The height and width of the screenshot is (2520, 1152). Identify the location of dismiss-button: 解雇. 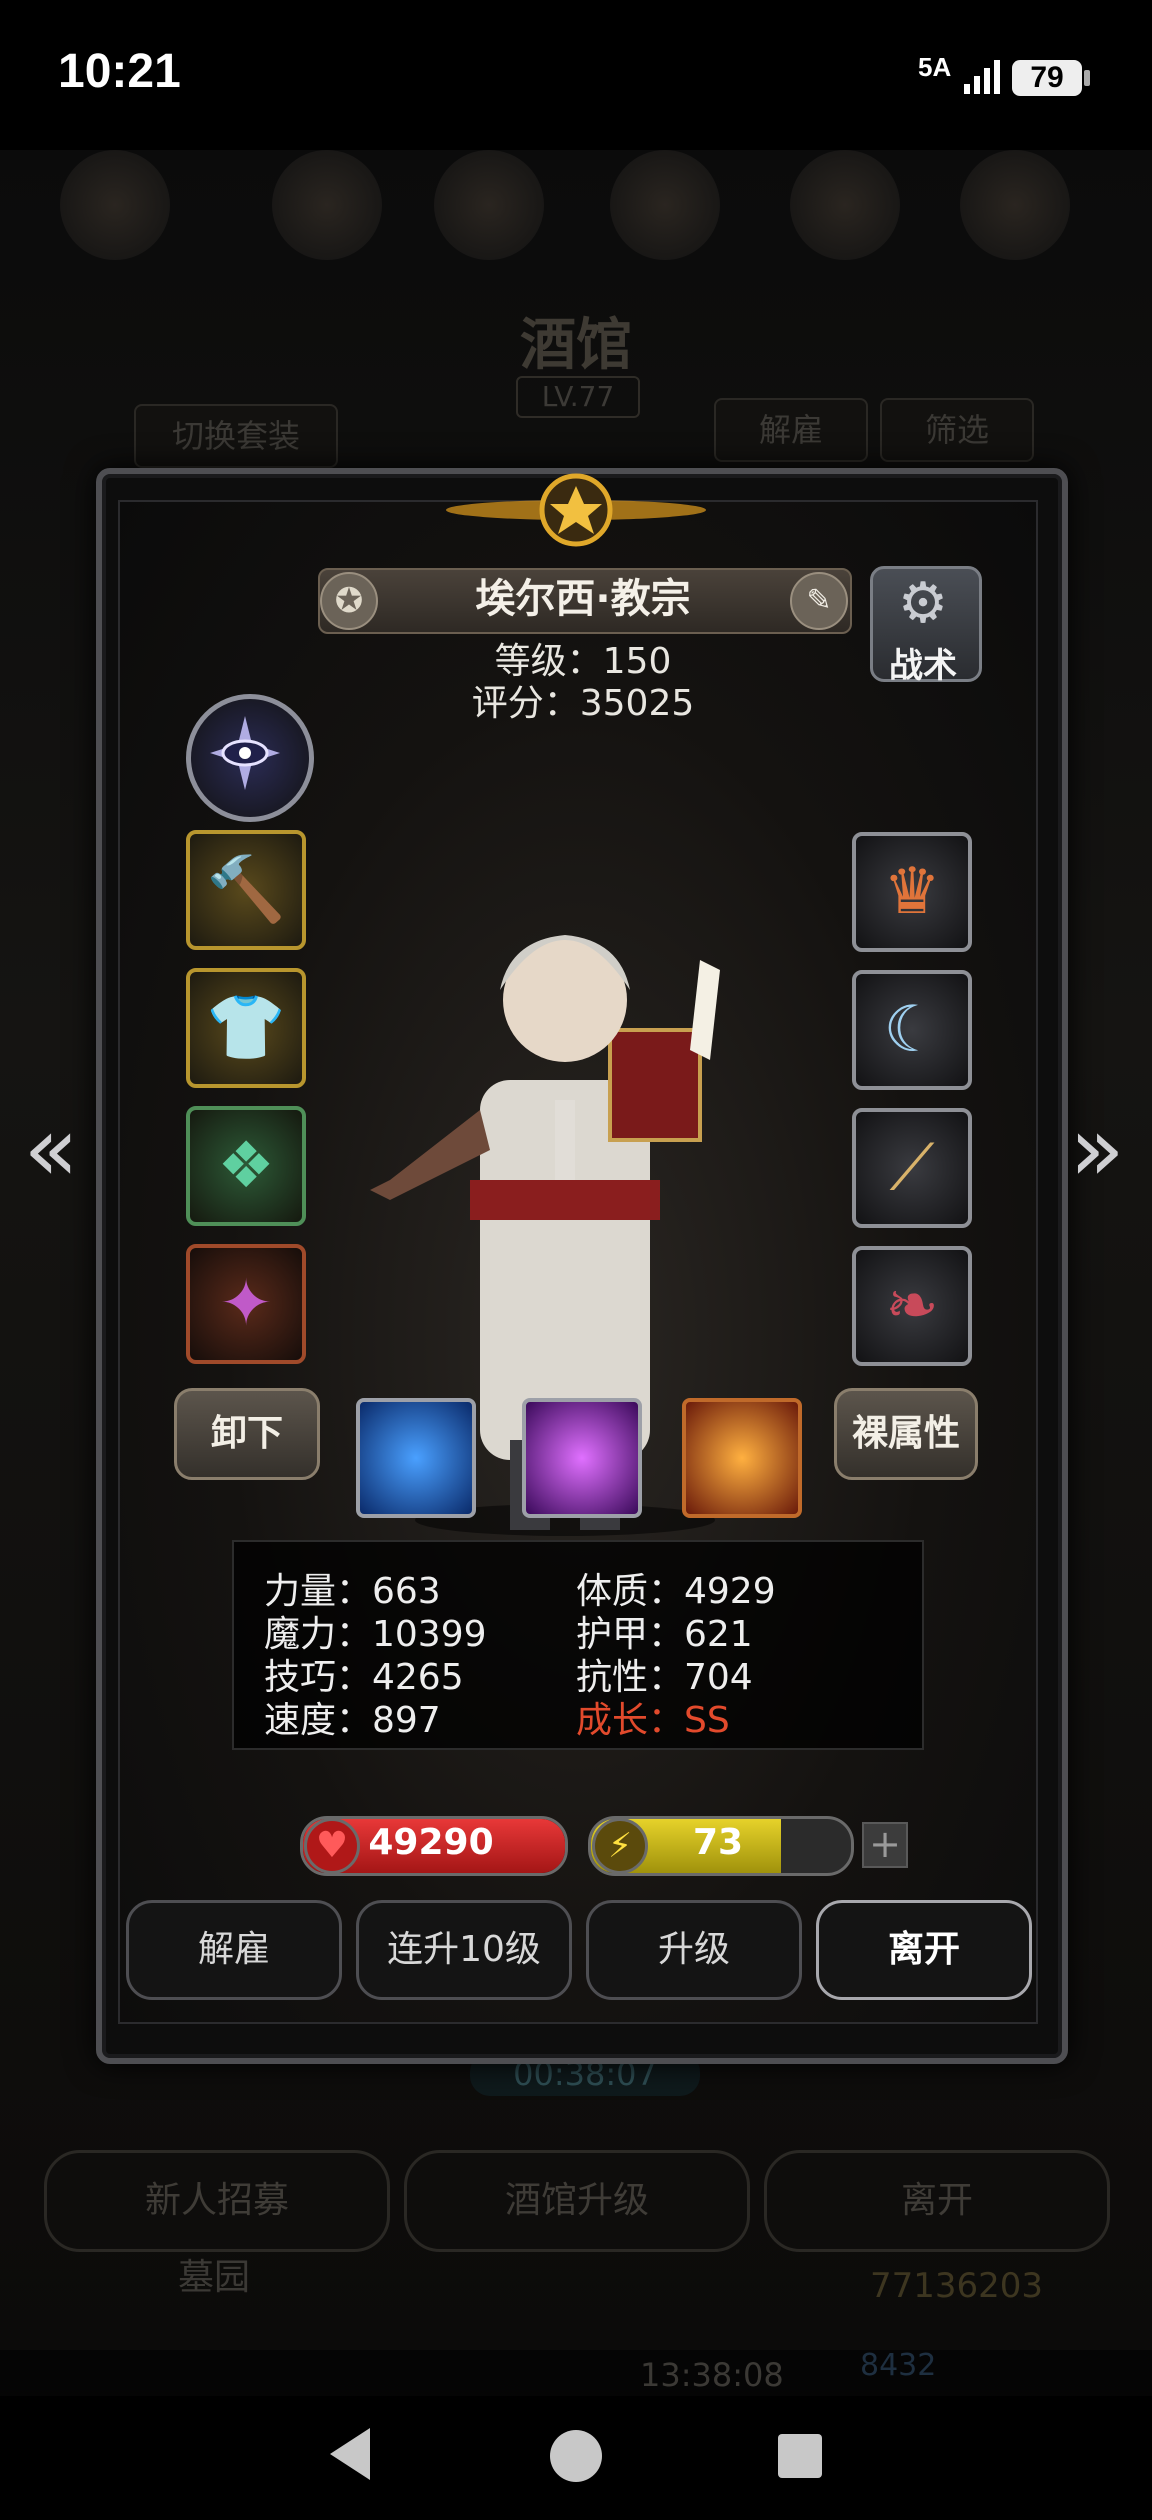
(234, 1950).